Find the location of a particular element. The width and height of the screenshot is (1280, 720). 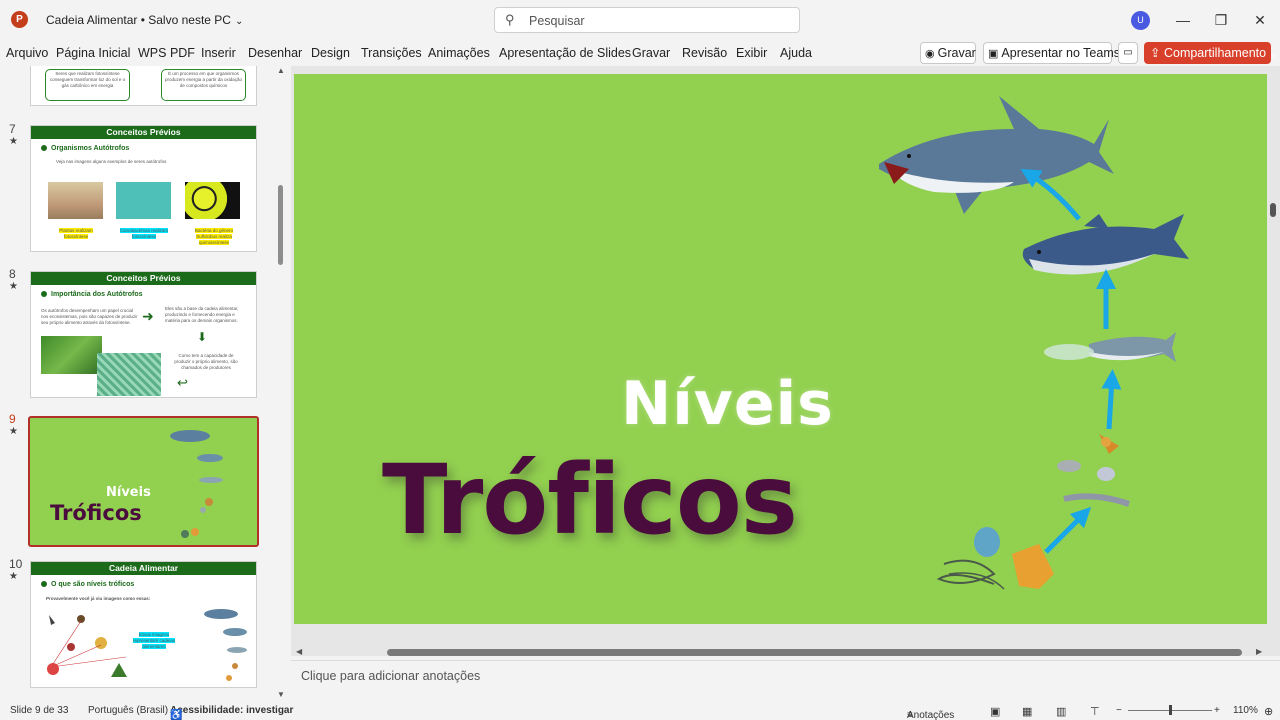

tab-animacoes: Animações is located at coordinates (459, 53).